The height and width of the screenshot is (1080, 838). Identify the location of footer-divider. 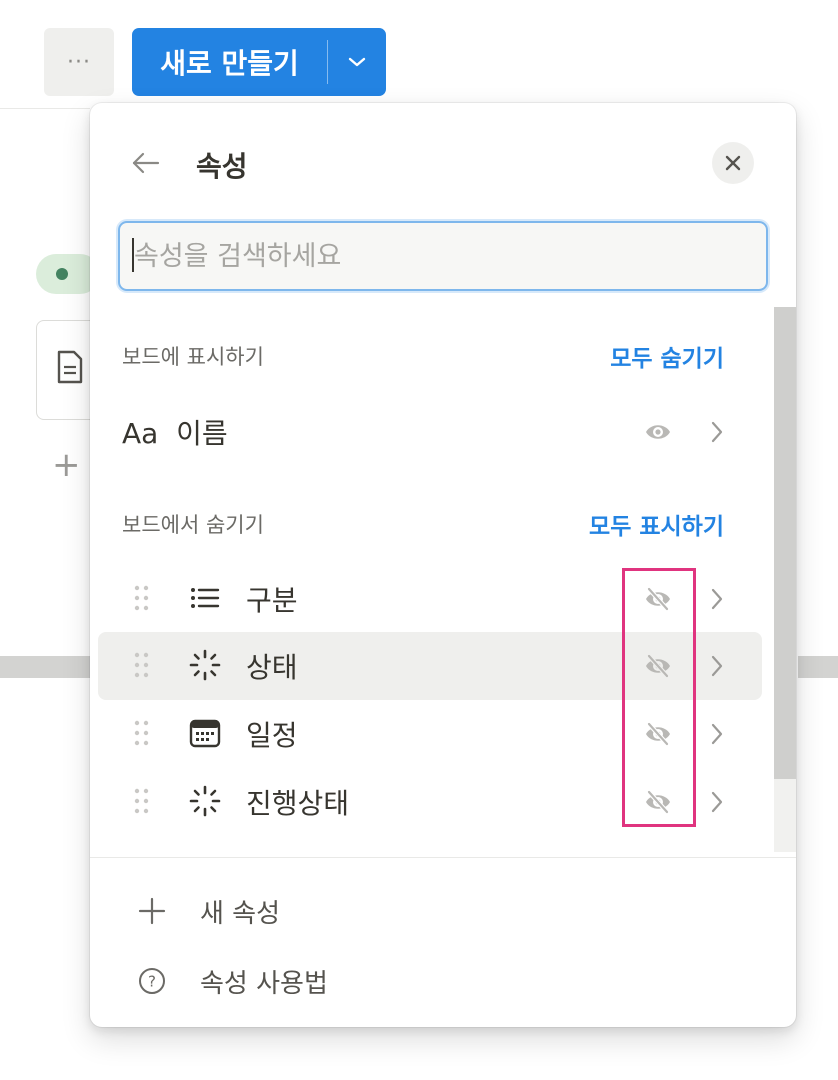
(443, 857).